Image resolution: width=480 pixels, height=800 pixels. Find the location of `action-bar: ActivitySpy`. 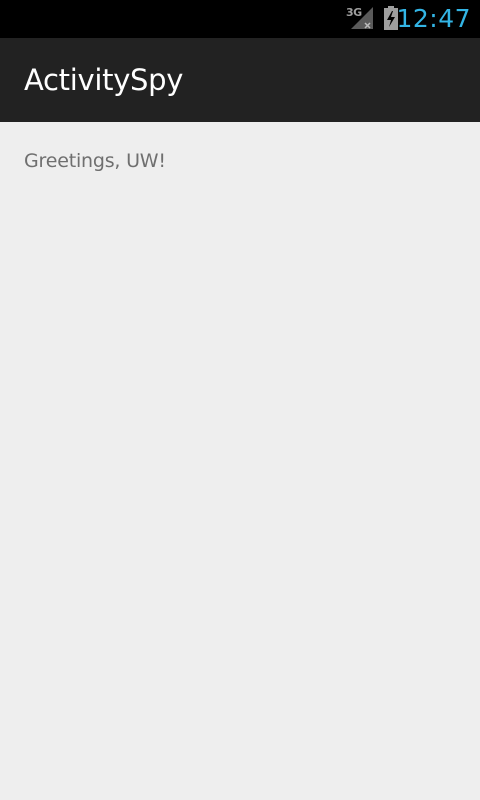

action-bar: ActivitySpy is located at coordinates (240, 80).